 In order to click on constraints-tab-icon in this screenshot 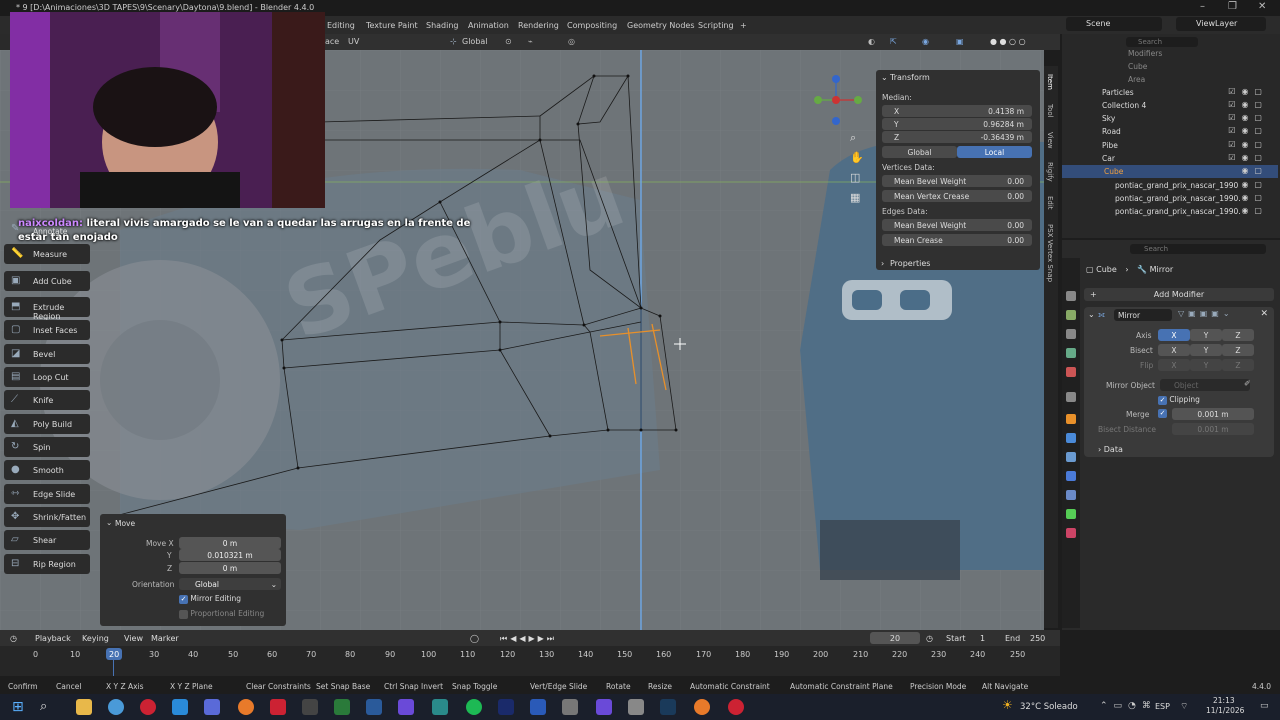, I will do `click(1071, 495)`.